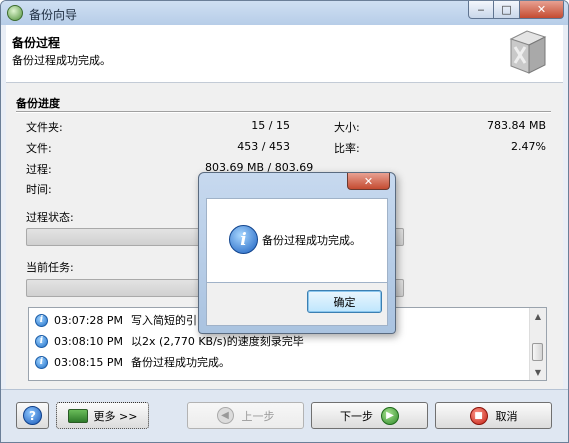 This screenshot has height=443, width=569. What do you see at coordinates (493, 415) in the screenshot?
I see `cancel-button: ■ 取消` at bounding box center [493, 415].